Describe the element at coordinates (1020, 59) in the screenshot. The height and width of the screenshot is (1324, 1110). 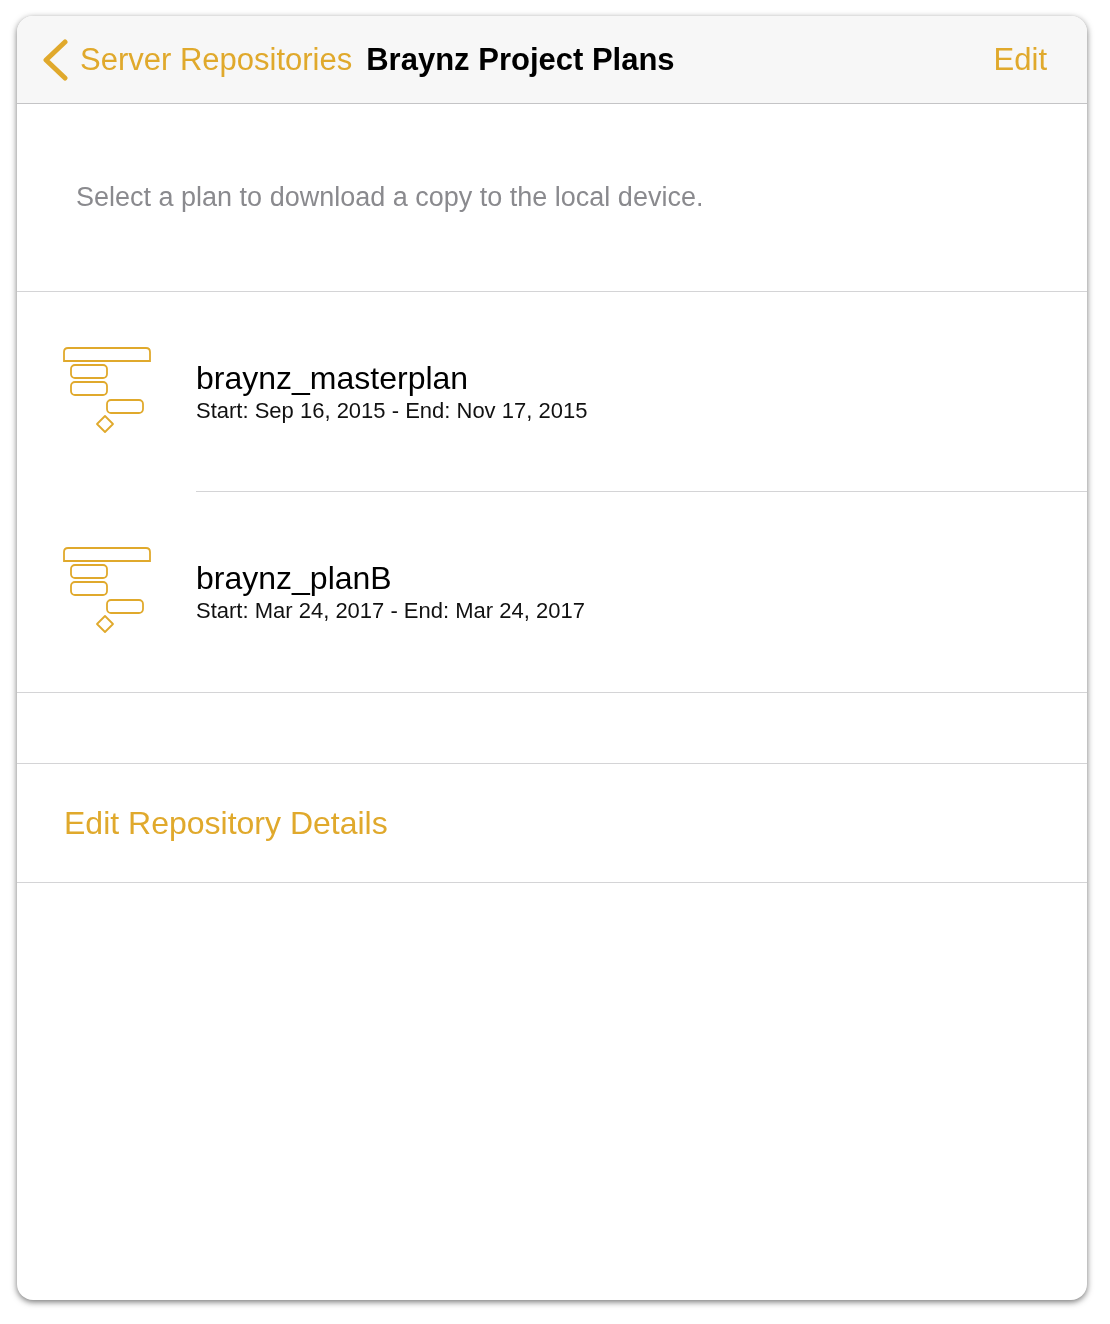
I see `edit-button: Edit` at that location.